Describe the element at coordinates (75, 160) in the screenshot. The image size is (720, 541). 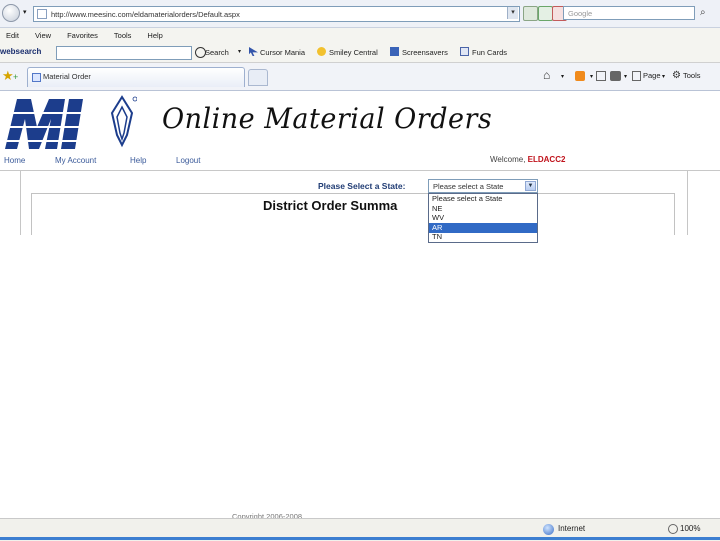
I see `nav-my-account: My Account` at that location.